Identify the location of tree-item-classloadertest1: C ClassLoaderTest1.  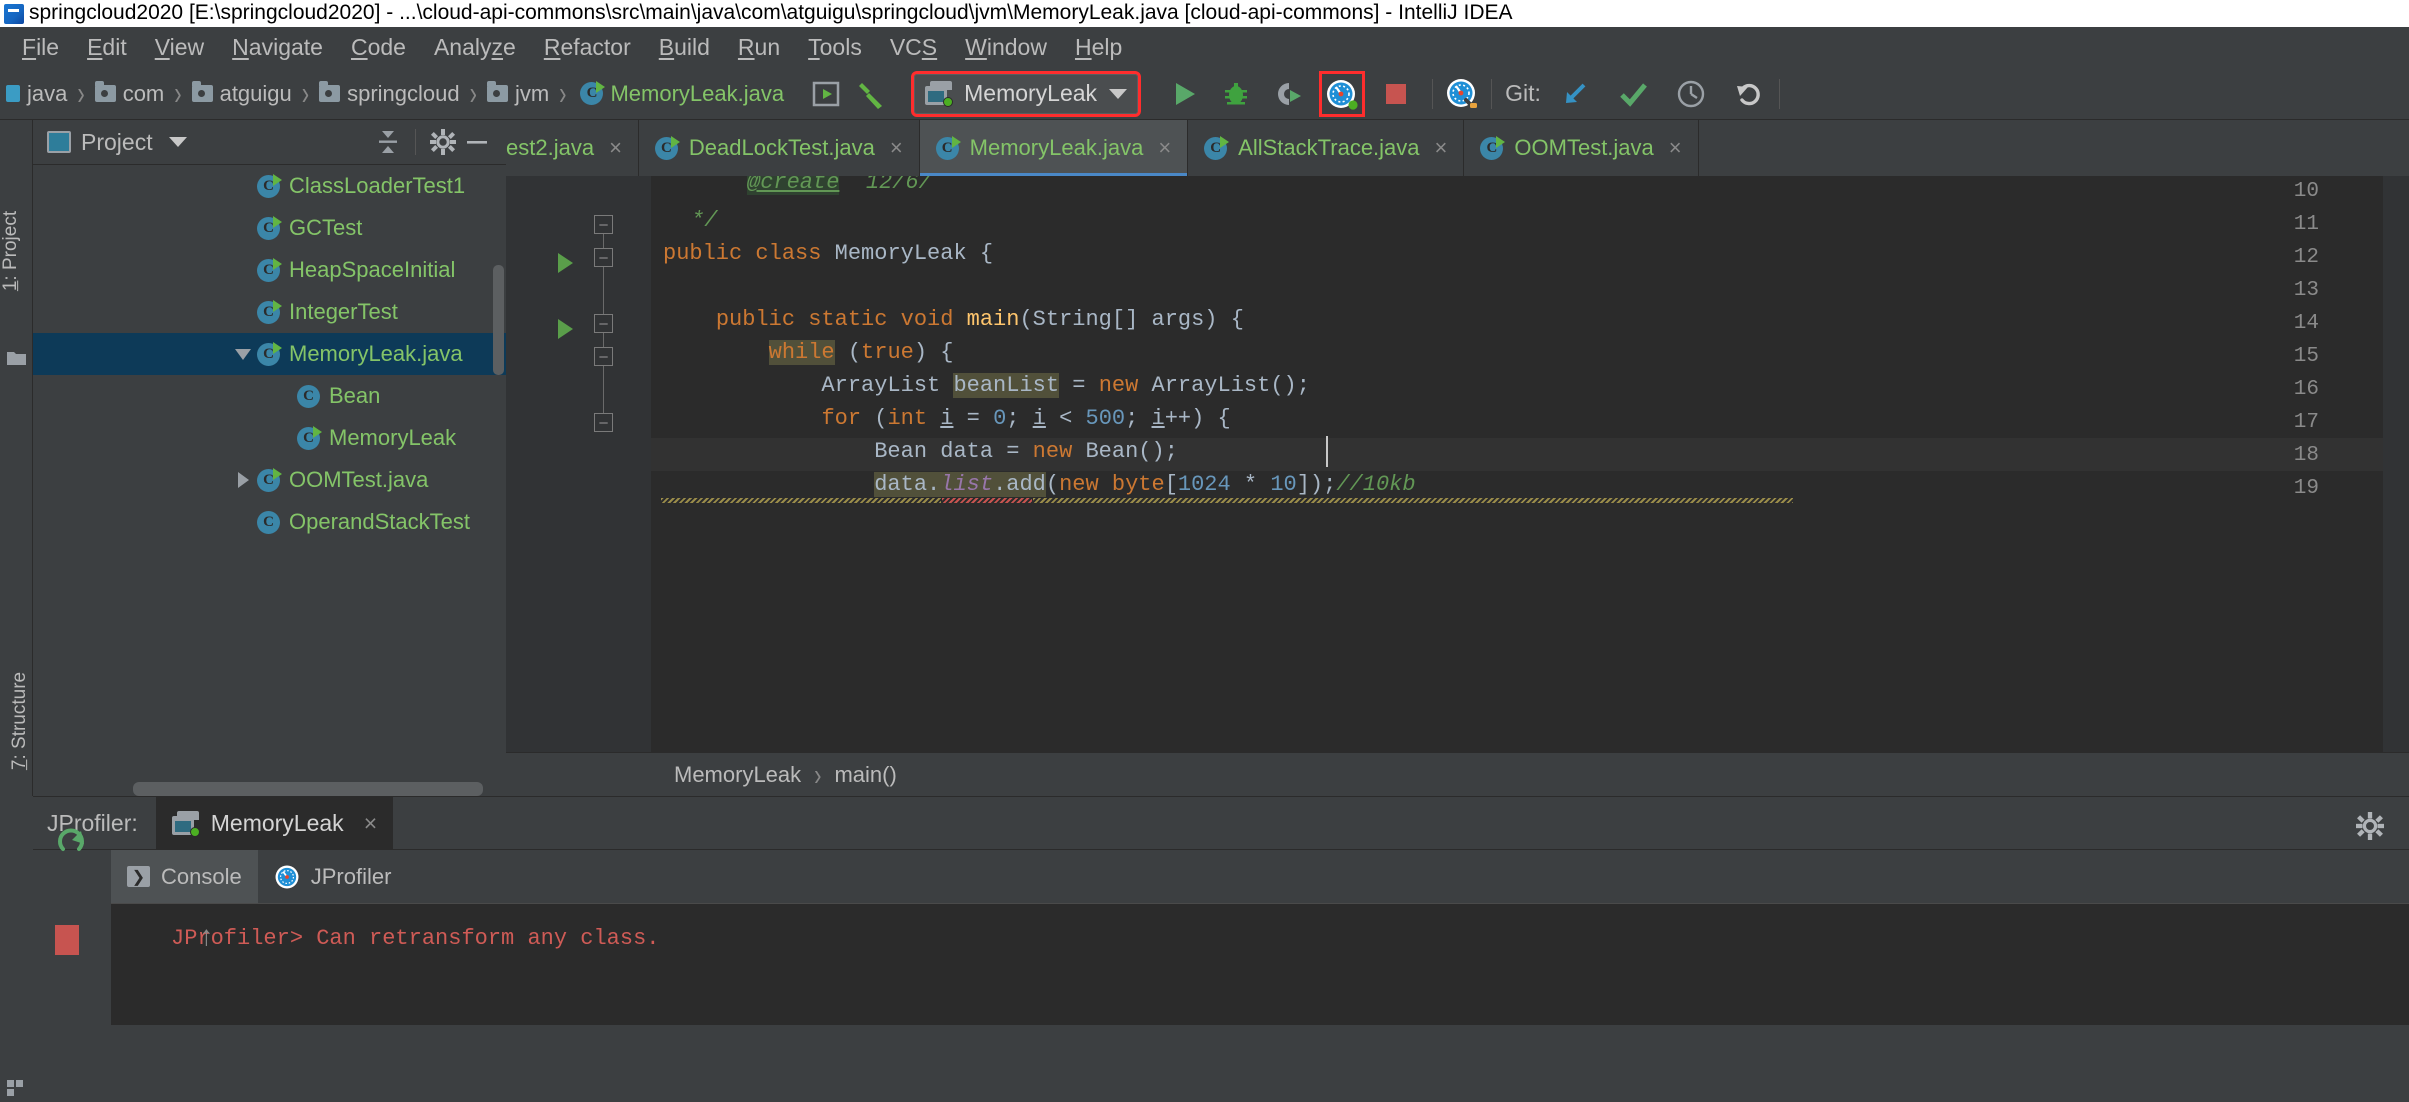
(269, 186).